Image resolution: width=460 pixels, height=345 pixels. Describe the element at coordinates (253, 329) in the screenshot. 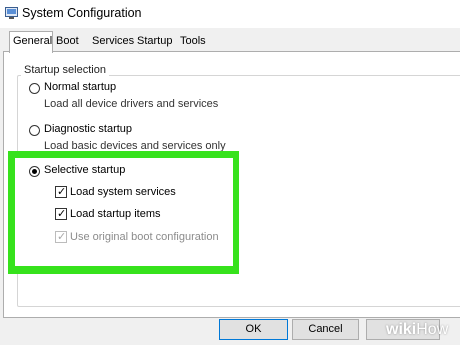

I see `ok-button: OK` at that location.